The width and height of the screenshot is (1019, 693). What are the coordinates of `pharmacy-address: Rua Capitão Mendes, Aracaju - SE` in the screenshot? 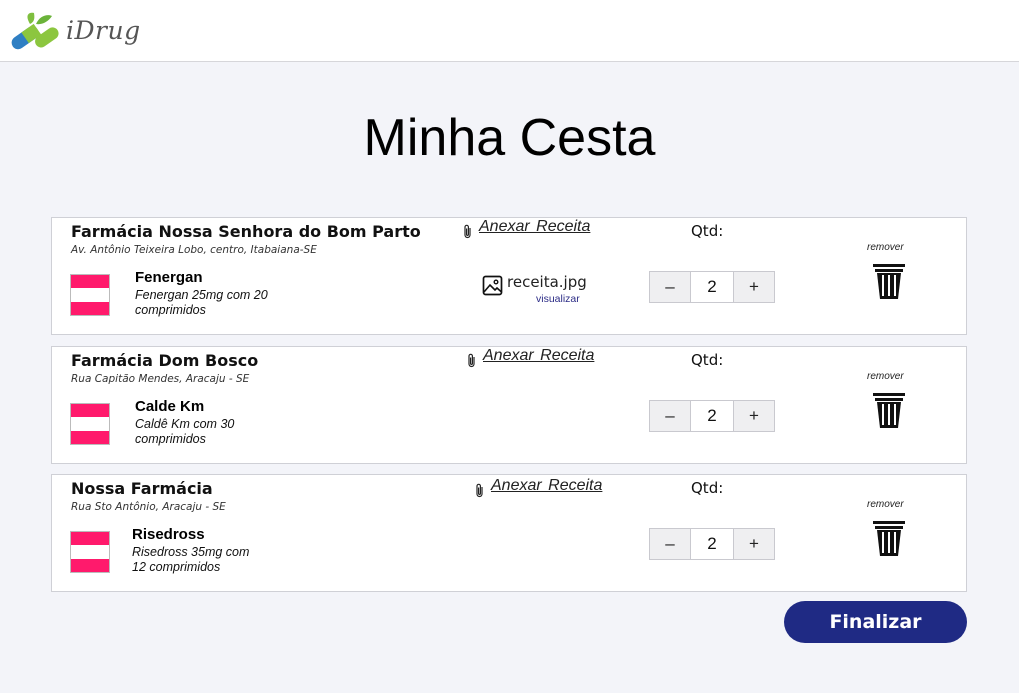 It's located at (160, 379).